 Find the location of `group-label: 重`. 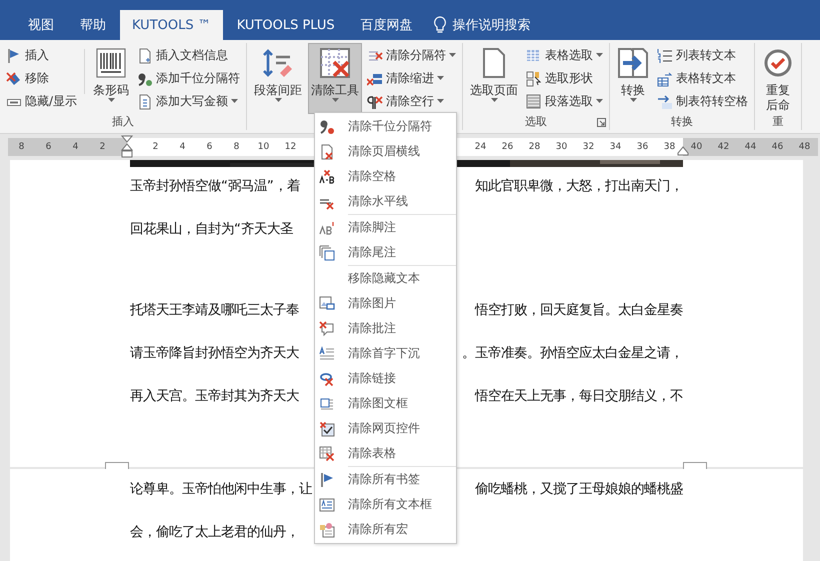

group-label: 重 is located at coordinates (778, 121).